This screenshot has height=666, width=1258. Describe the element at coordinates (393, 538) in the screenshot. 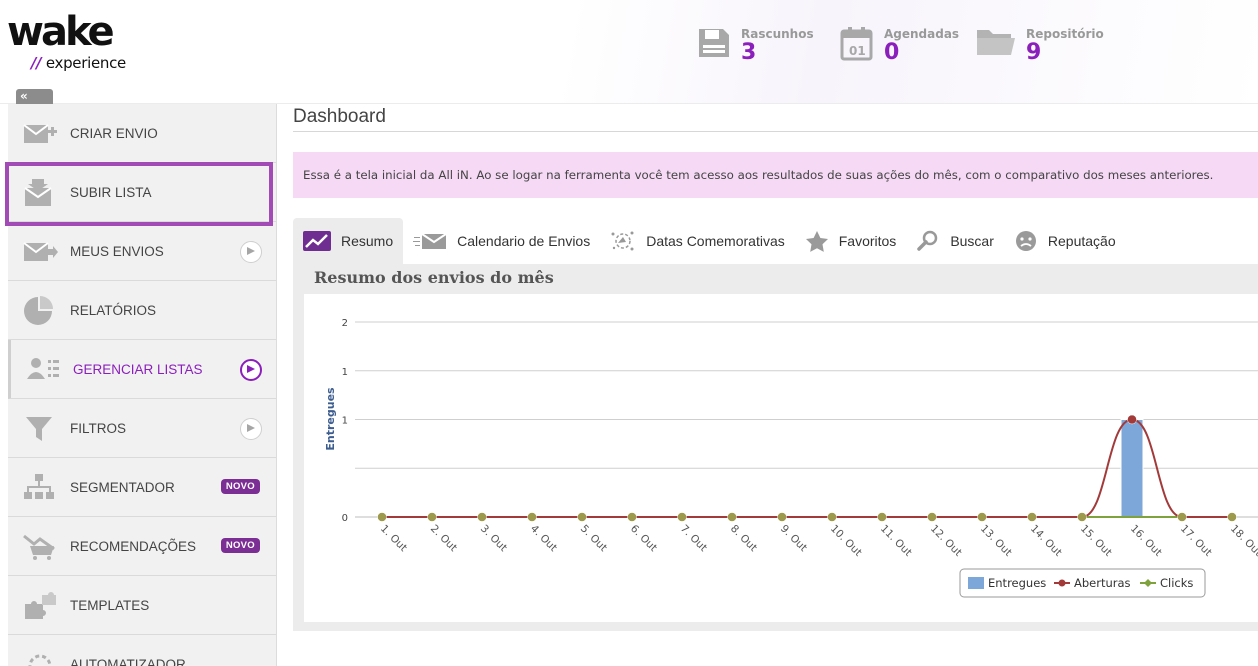

I see `x-tick-label: 1. Out` at that location.